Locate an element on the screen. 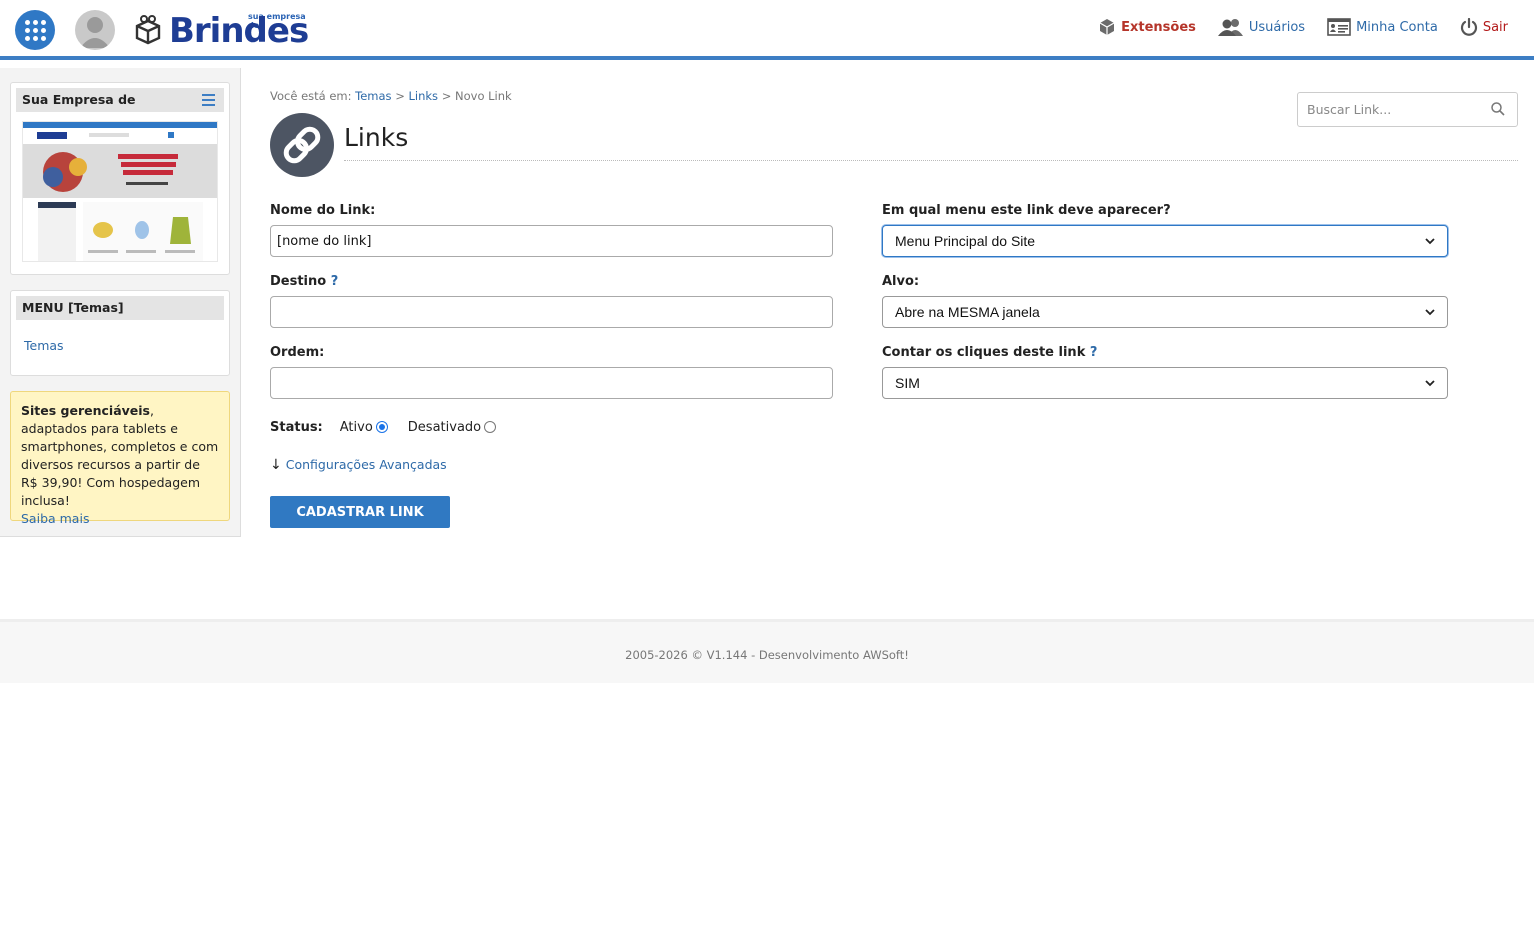  target-select-value: Abre na MESMA janela is located at coordinates (967, 312).